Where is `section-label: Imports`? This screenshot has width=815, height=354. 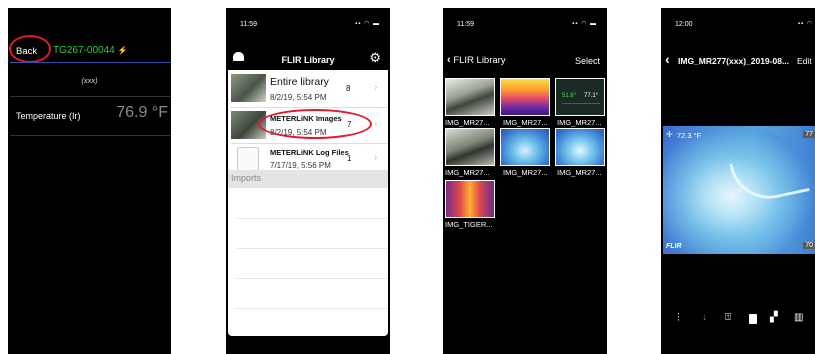 section-label: Imports is located at coordinates (246, 178).